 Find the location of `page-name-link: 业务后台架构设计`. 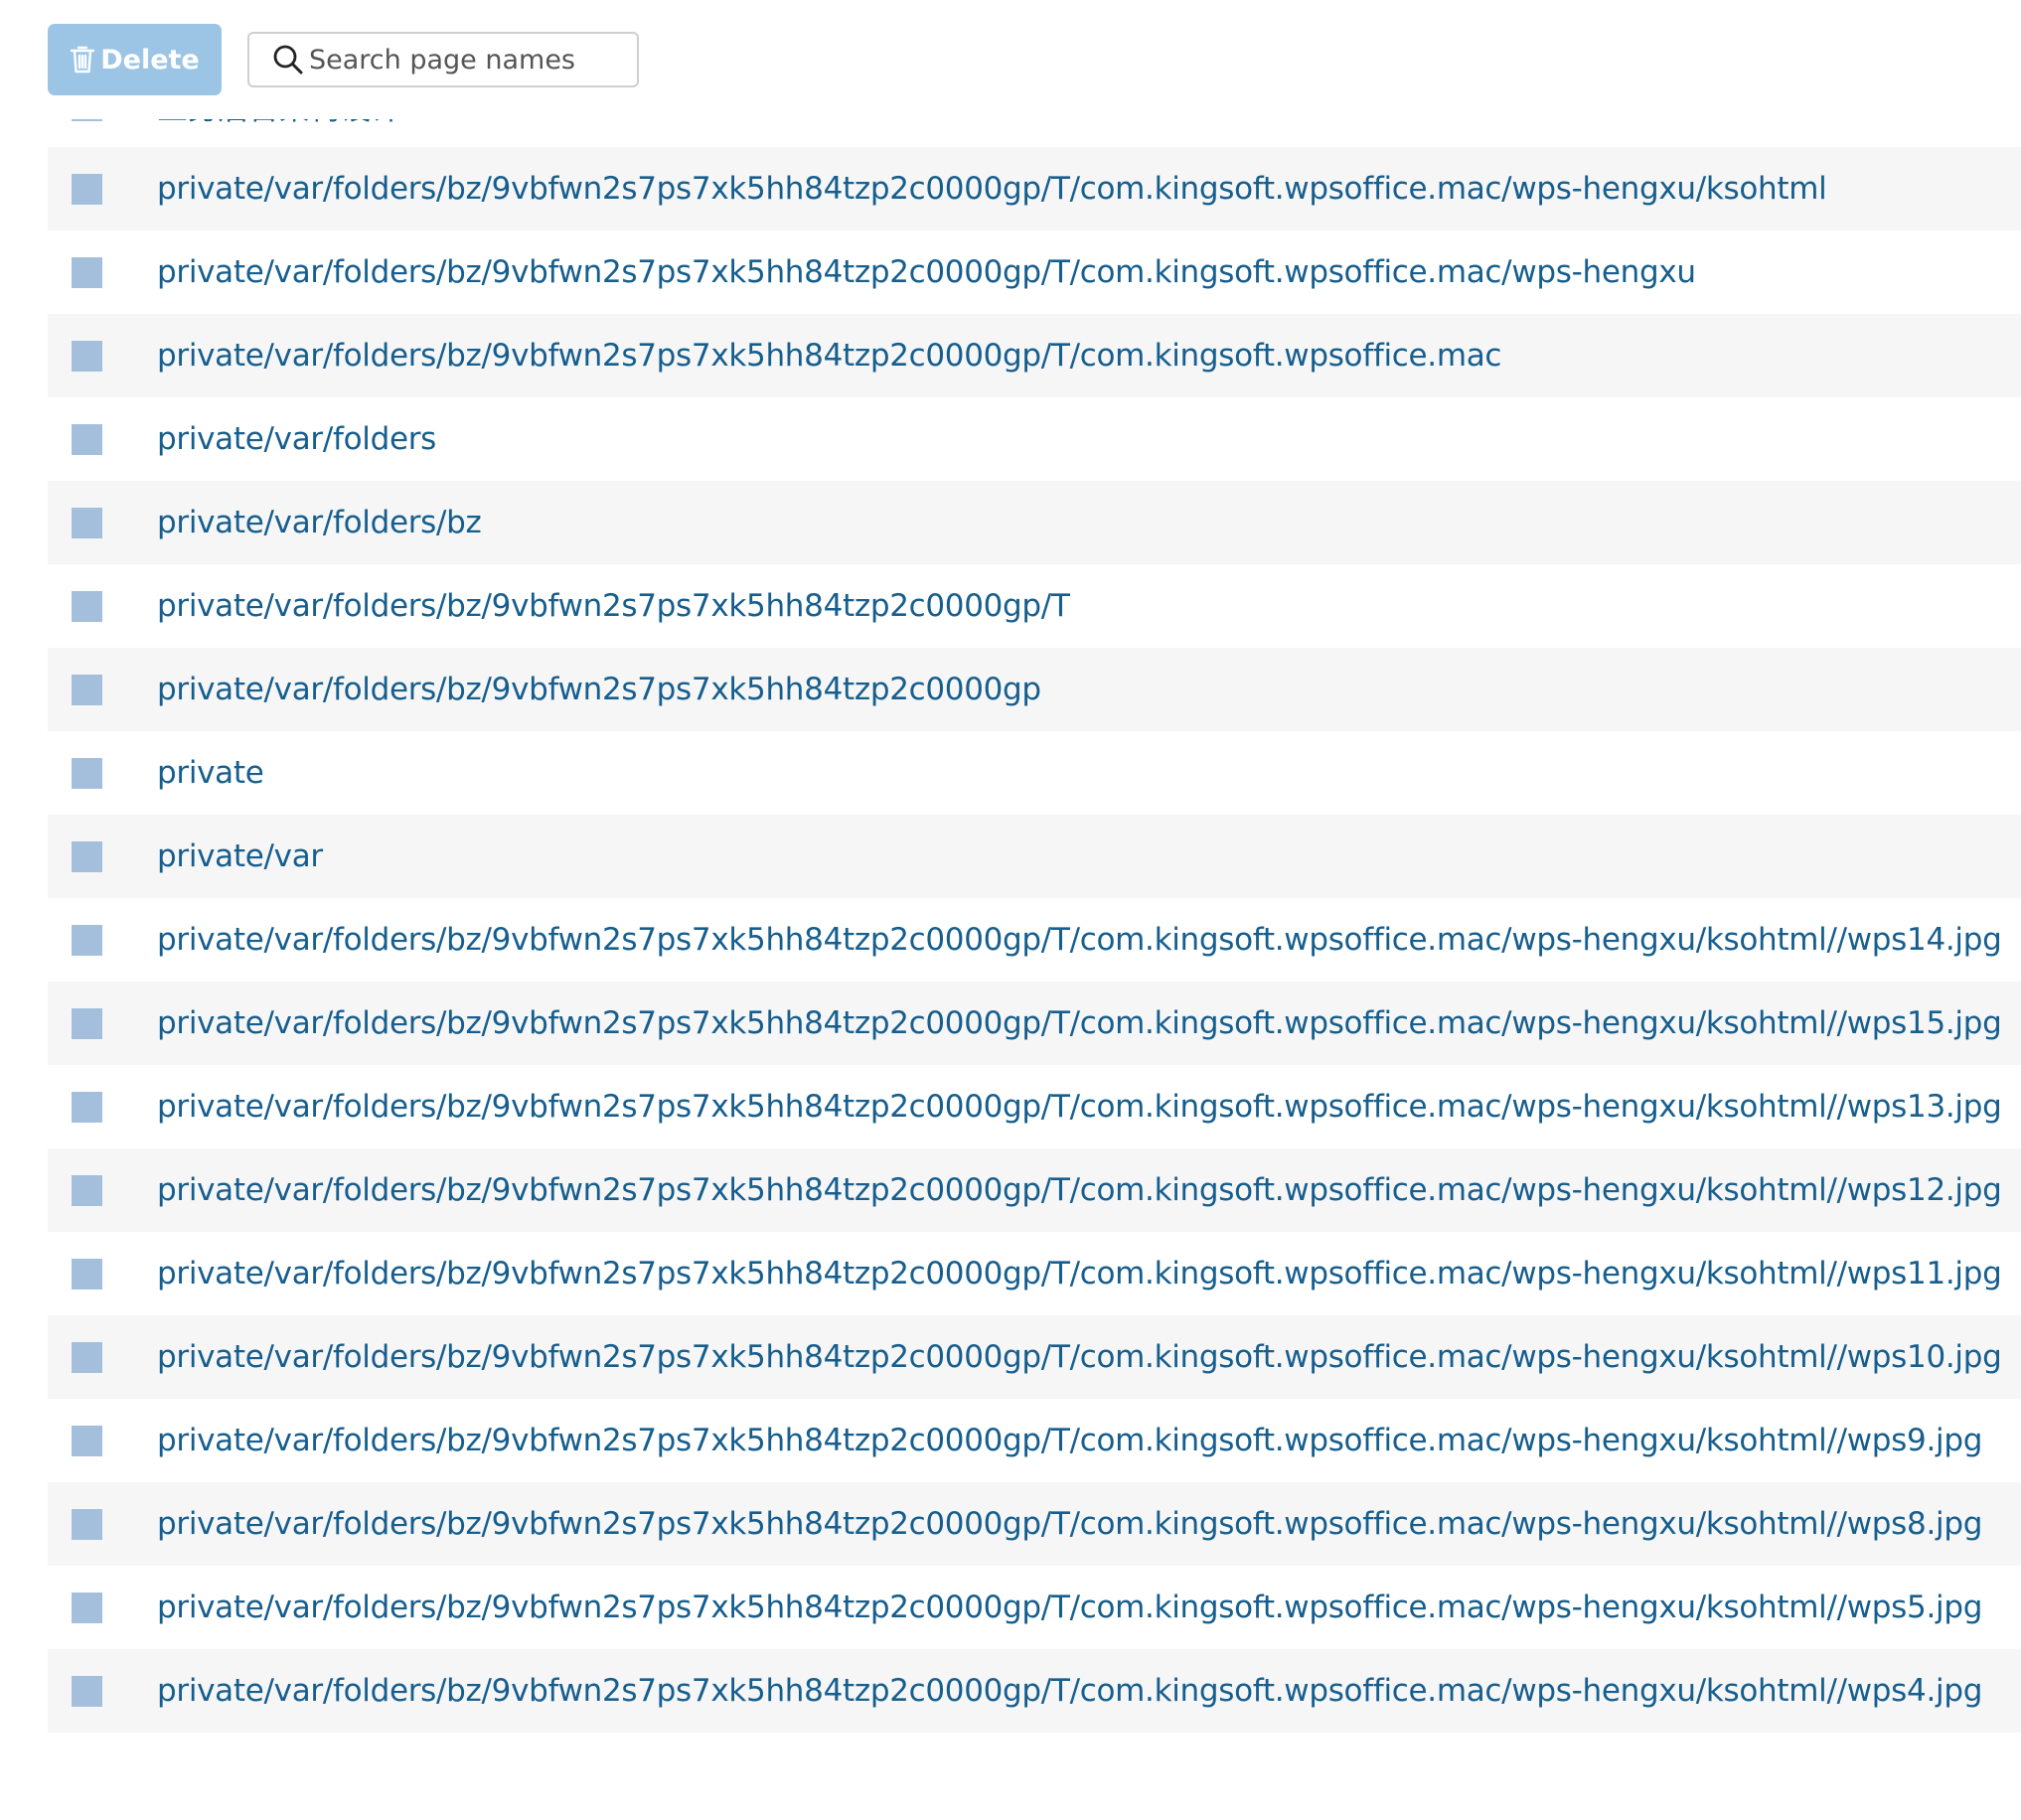

page-name-link: 业务后台架构设计 is located at coordinates (279, 124).